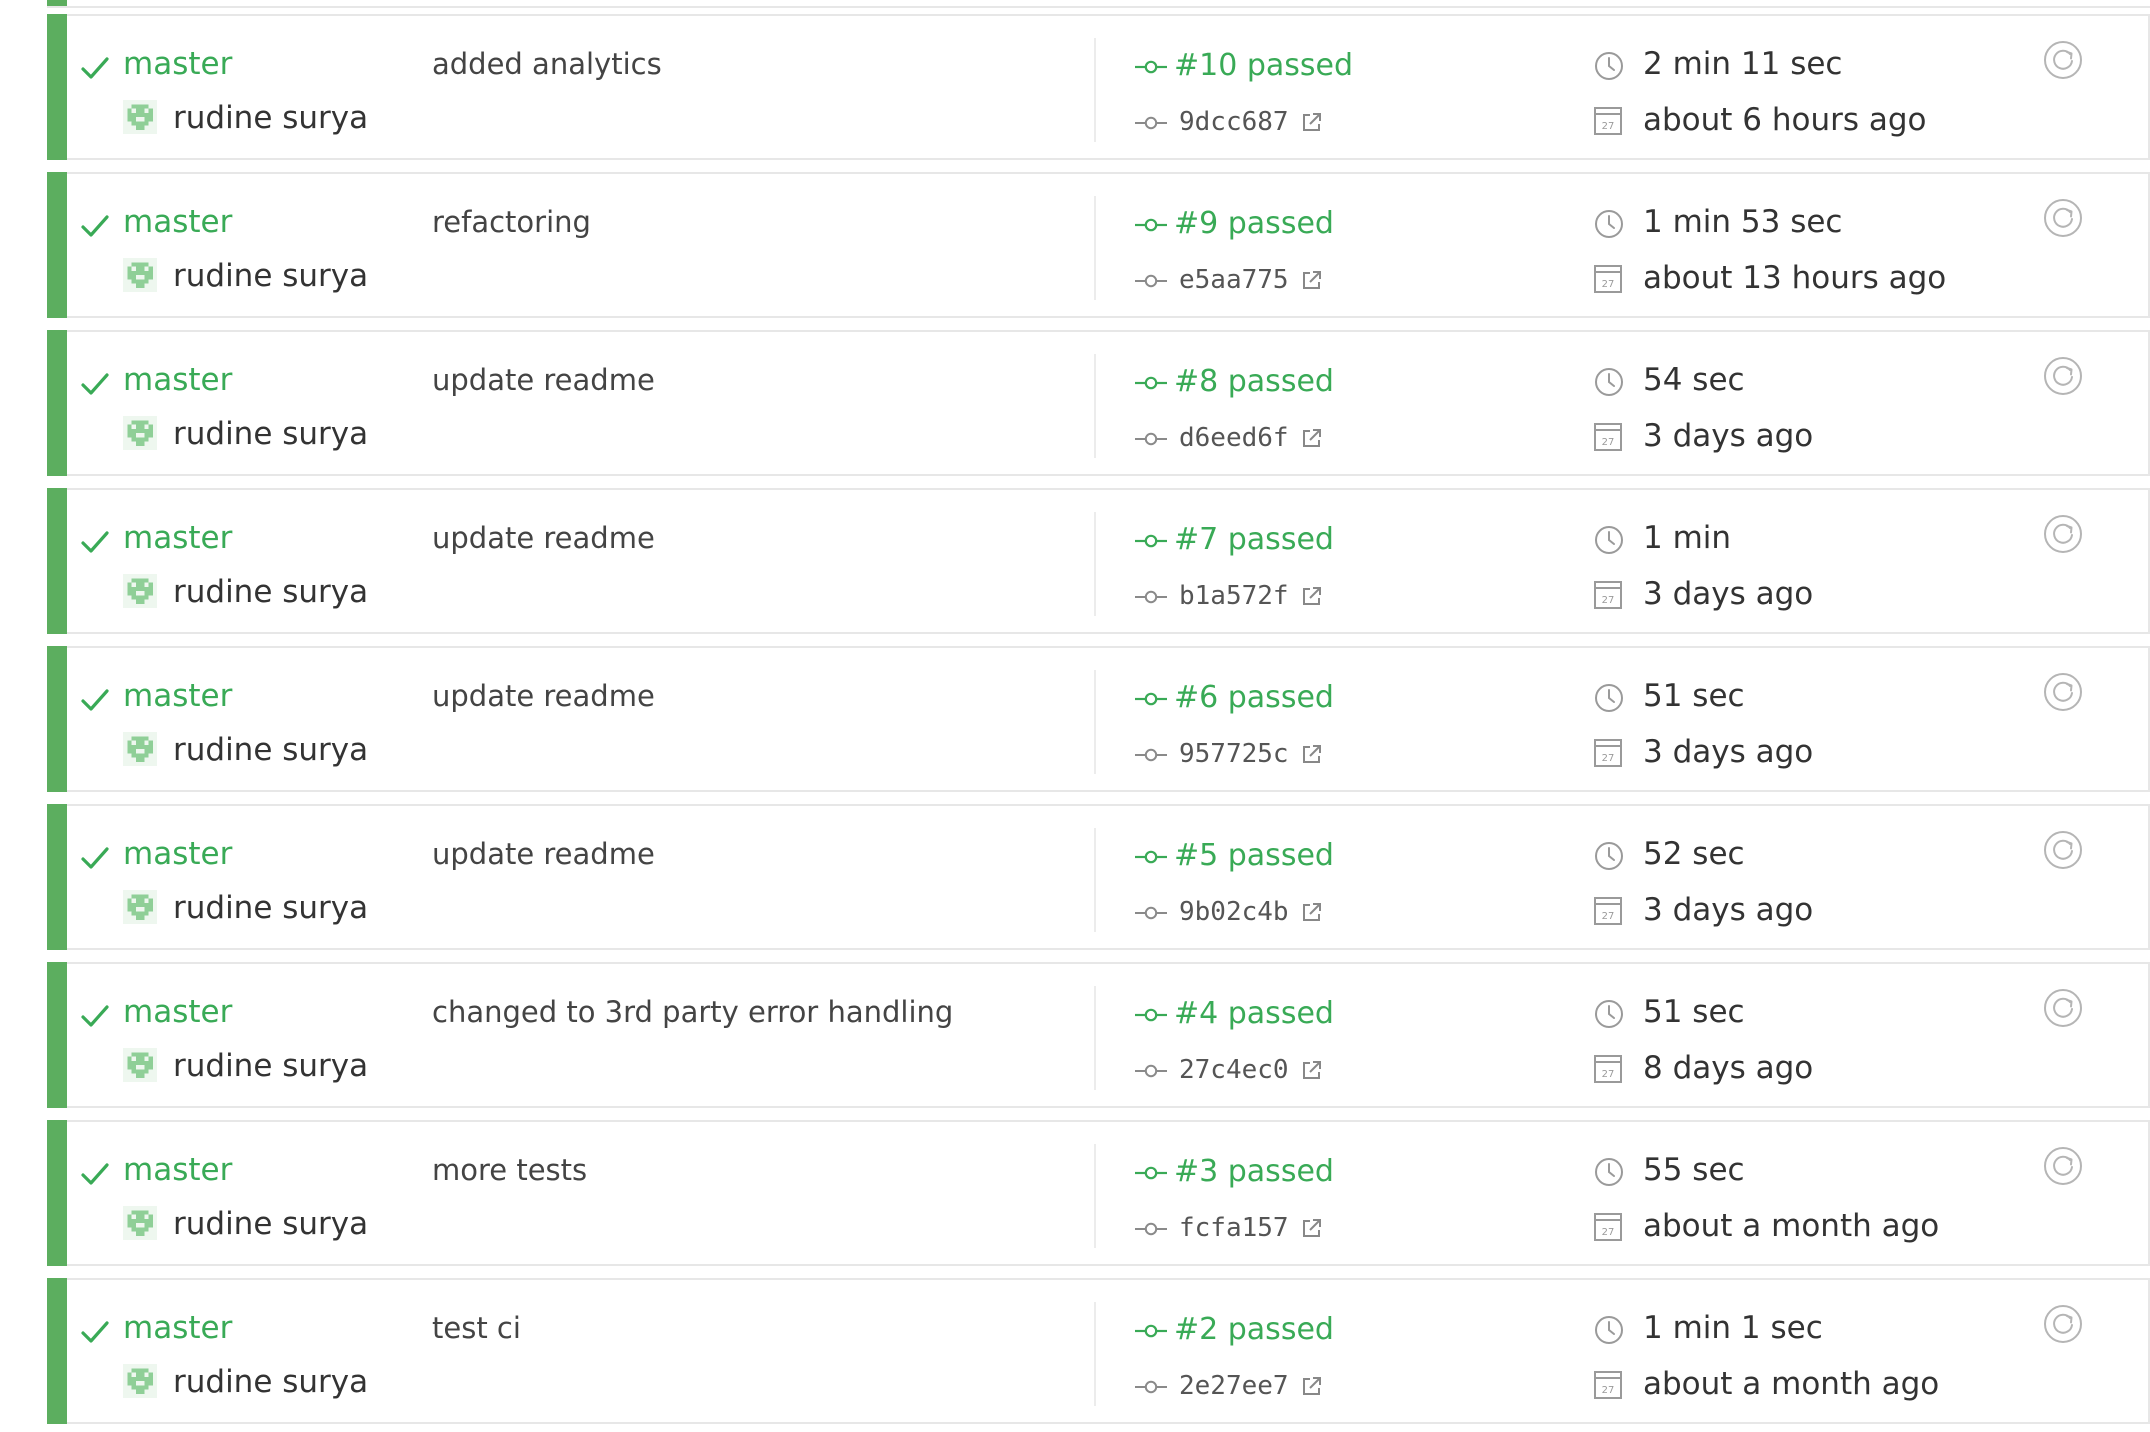 Image resolution: width=2150 pixels, height=1432 pixels. I want to click on commit-message: refactoring, so click(511, 222).